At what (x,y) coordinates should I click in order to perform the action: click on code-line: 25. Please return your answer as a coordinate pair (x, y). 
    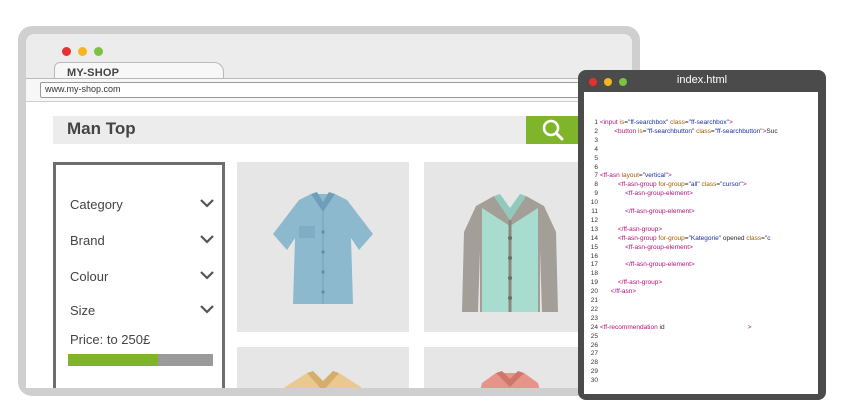
    Looking at the image, I should click on (592, 336).